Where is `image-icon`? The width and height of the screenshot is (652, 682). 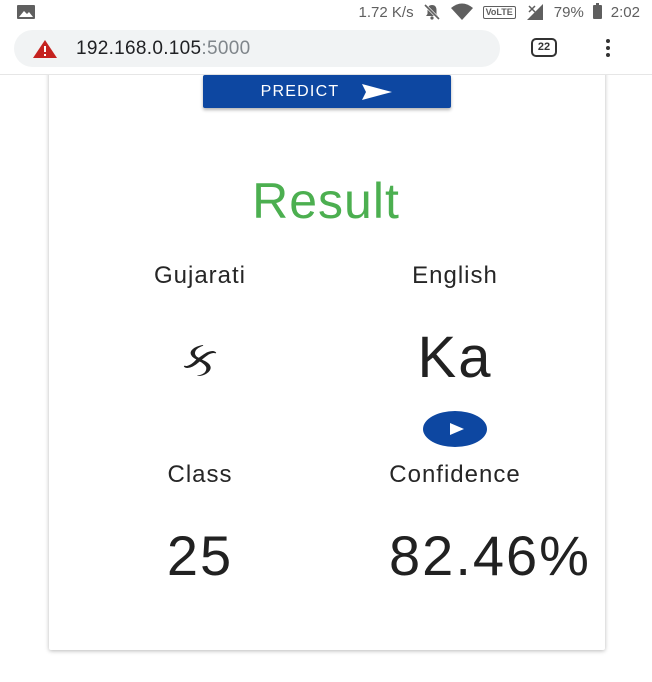
image-icon is located at coordinates (26, 14).